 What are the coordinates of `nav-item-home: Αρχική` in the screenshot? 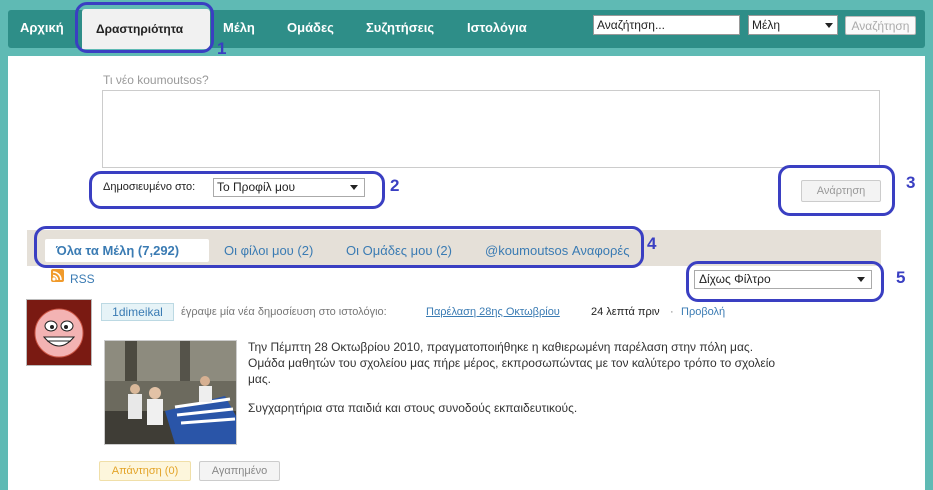 It's located at (42, 27).